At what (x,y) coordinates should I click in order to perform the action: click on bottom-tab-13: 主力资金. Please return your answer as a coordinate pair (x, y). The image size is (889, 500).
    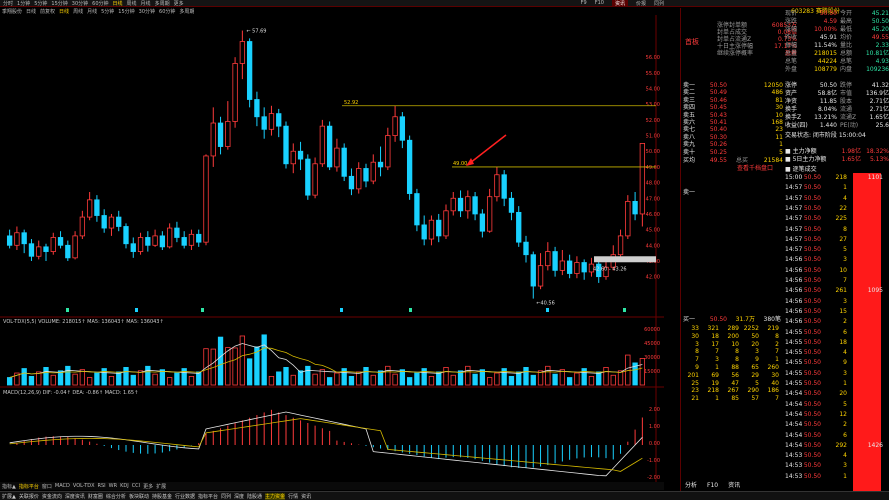
    Looking at the image, I should click on (275, 496).